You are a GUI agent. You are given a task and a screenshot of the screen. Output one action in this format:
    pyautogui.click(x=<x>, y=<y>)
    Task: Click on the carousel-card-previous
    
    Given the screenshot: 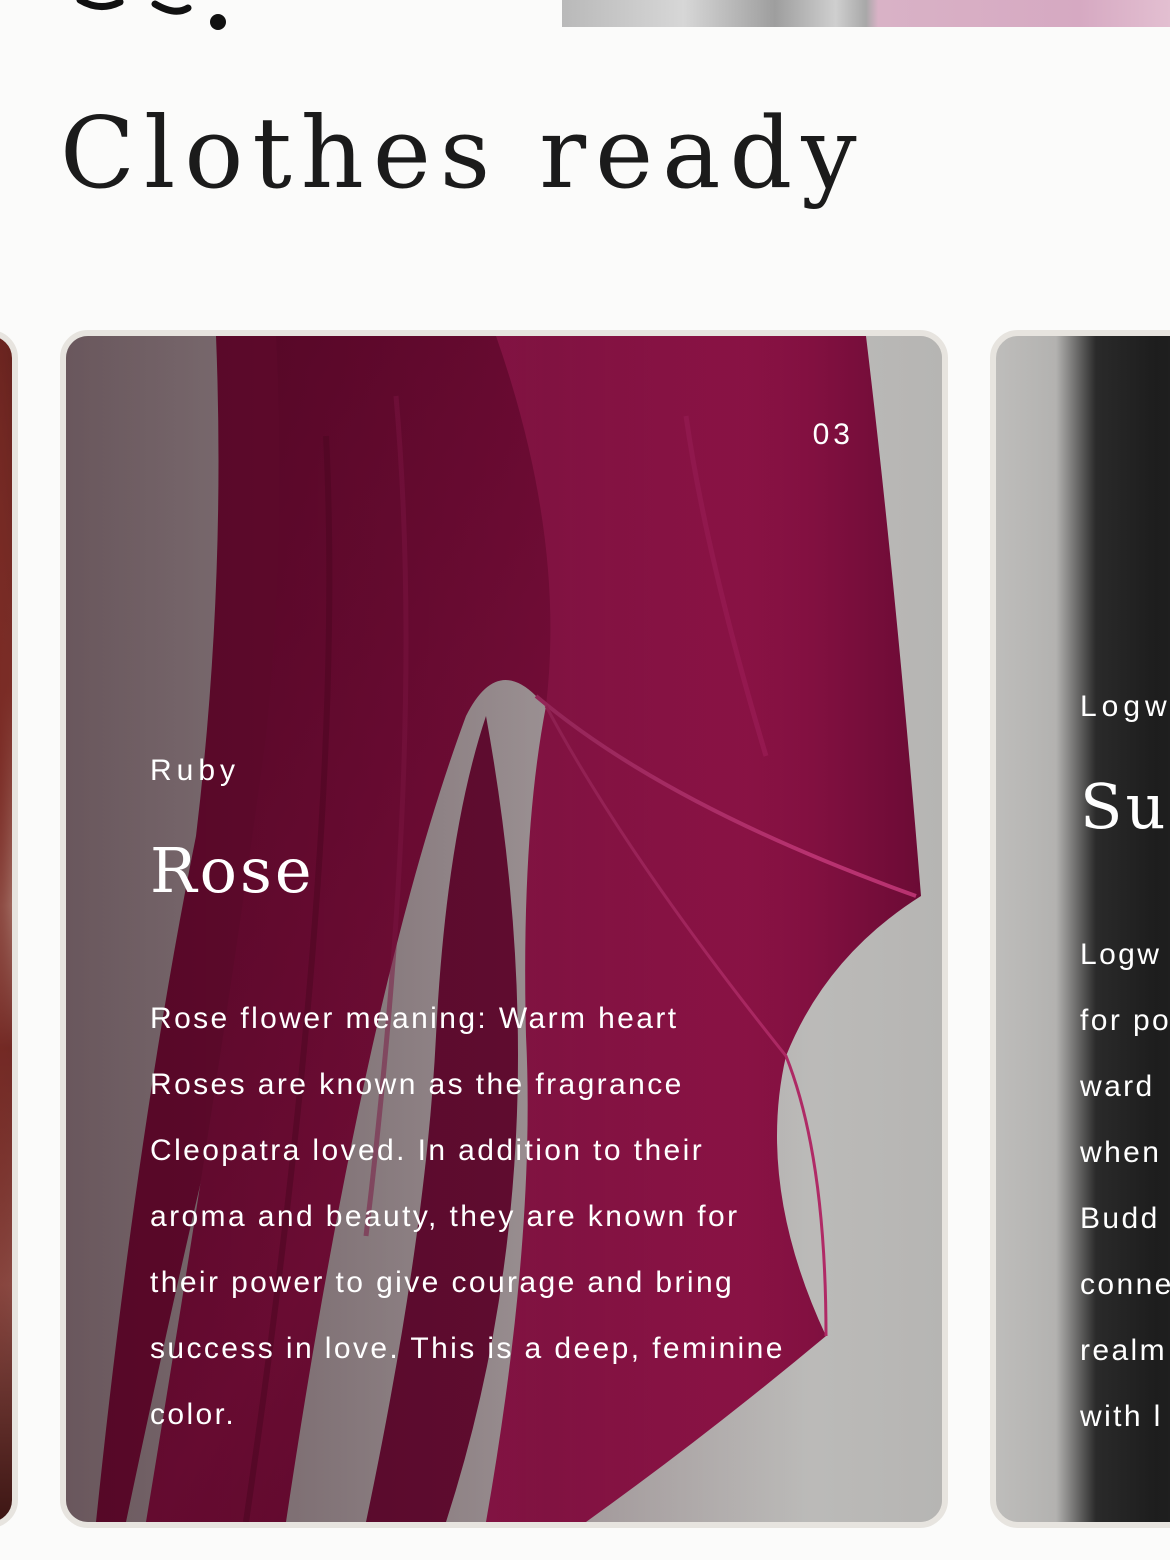 What is the action you would take?
    pyautogui.click(x=9, y=929)
    